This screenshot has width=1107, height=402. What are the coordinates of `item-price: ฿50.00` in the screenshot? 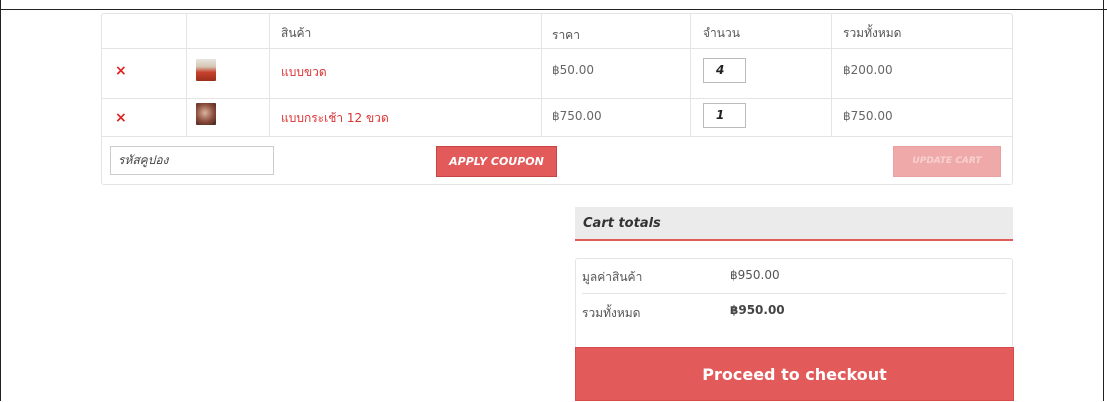 It's located at (573, 70).